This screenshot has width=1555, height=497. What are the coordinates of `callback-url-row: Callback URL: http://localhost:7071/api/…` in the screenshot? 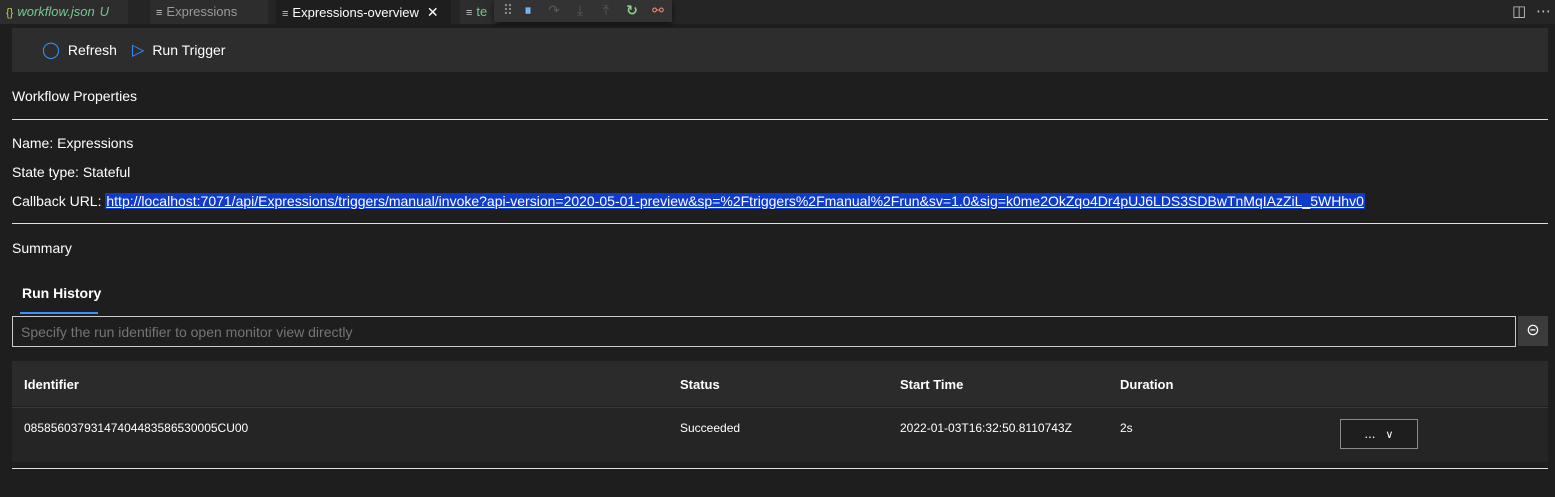 It's located at (688, 201).